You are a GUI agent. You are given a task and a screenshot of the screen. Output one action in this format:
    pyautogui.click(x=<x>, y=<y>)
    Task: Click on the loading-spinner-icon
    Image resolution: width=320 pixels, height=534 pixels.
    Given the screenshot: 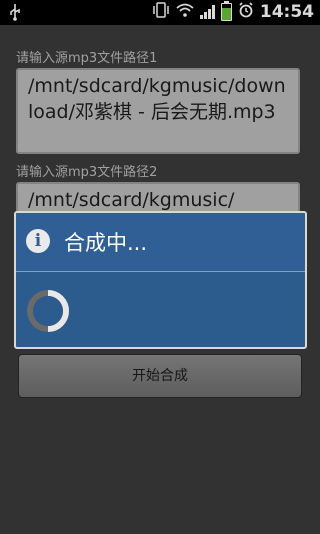 What is the action you would take?
    pyautogui.click(x=48, y=311)
    